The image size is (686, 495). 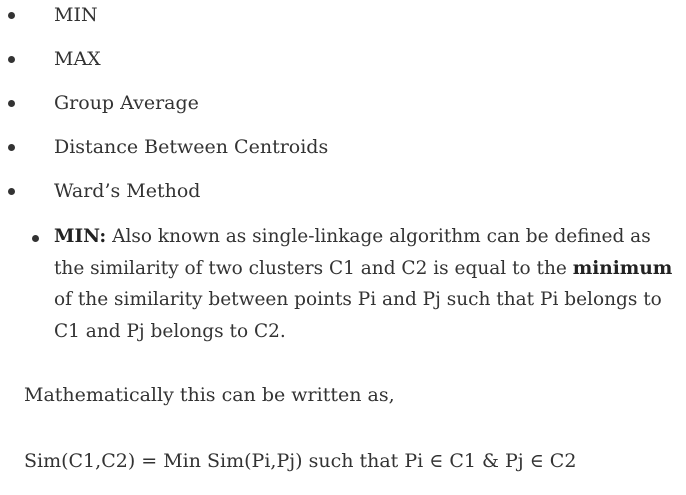 I want to click on list-item-label: MIN, so click(x=76, y=15).